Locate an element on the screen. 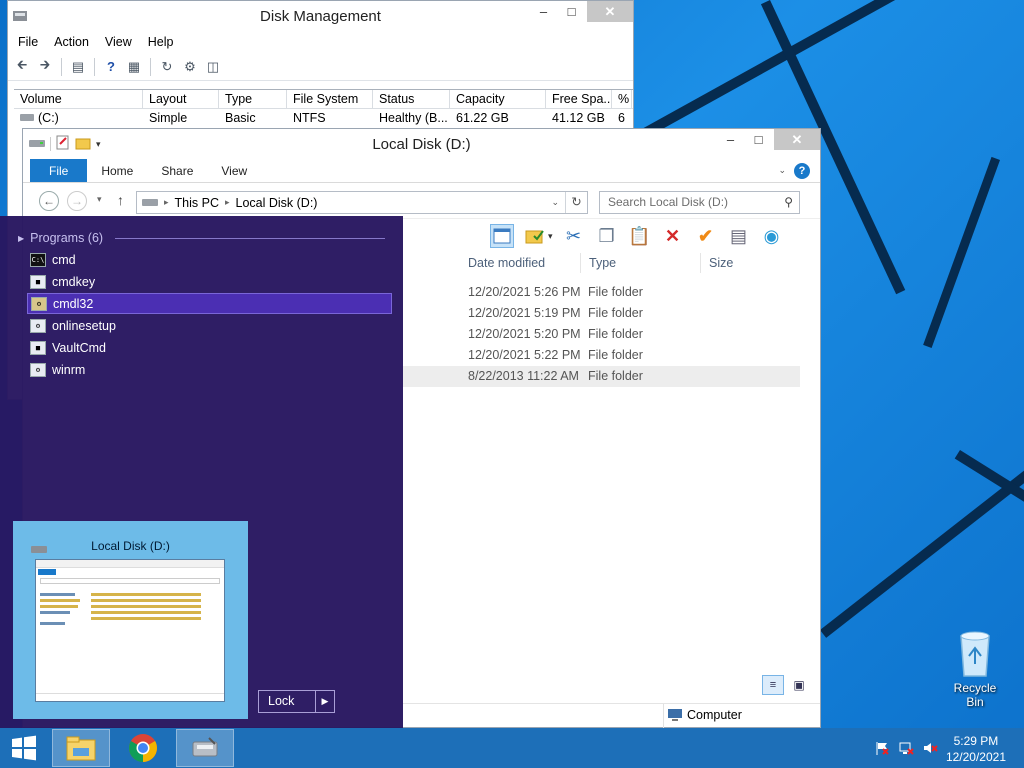 The width and height of the screenshot is (1024, 768). copy-icon: ❐ is located at coordinates (607, 236).